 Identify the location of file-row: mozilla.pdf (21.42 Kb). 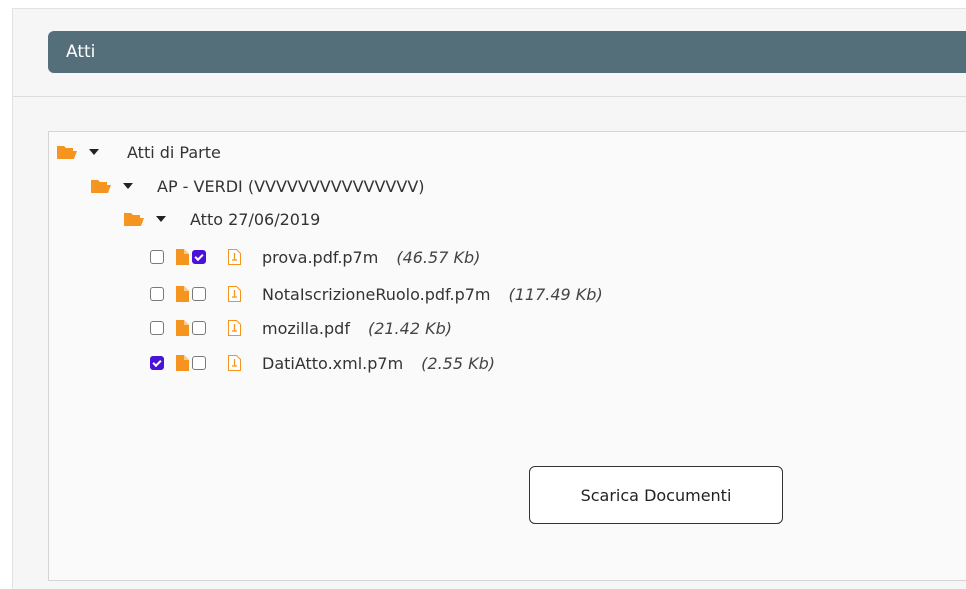
(301, 328).